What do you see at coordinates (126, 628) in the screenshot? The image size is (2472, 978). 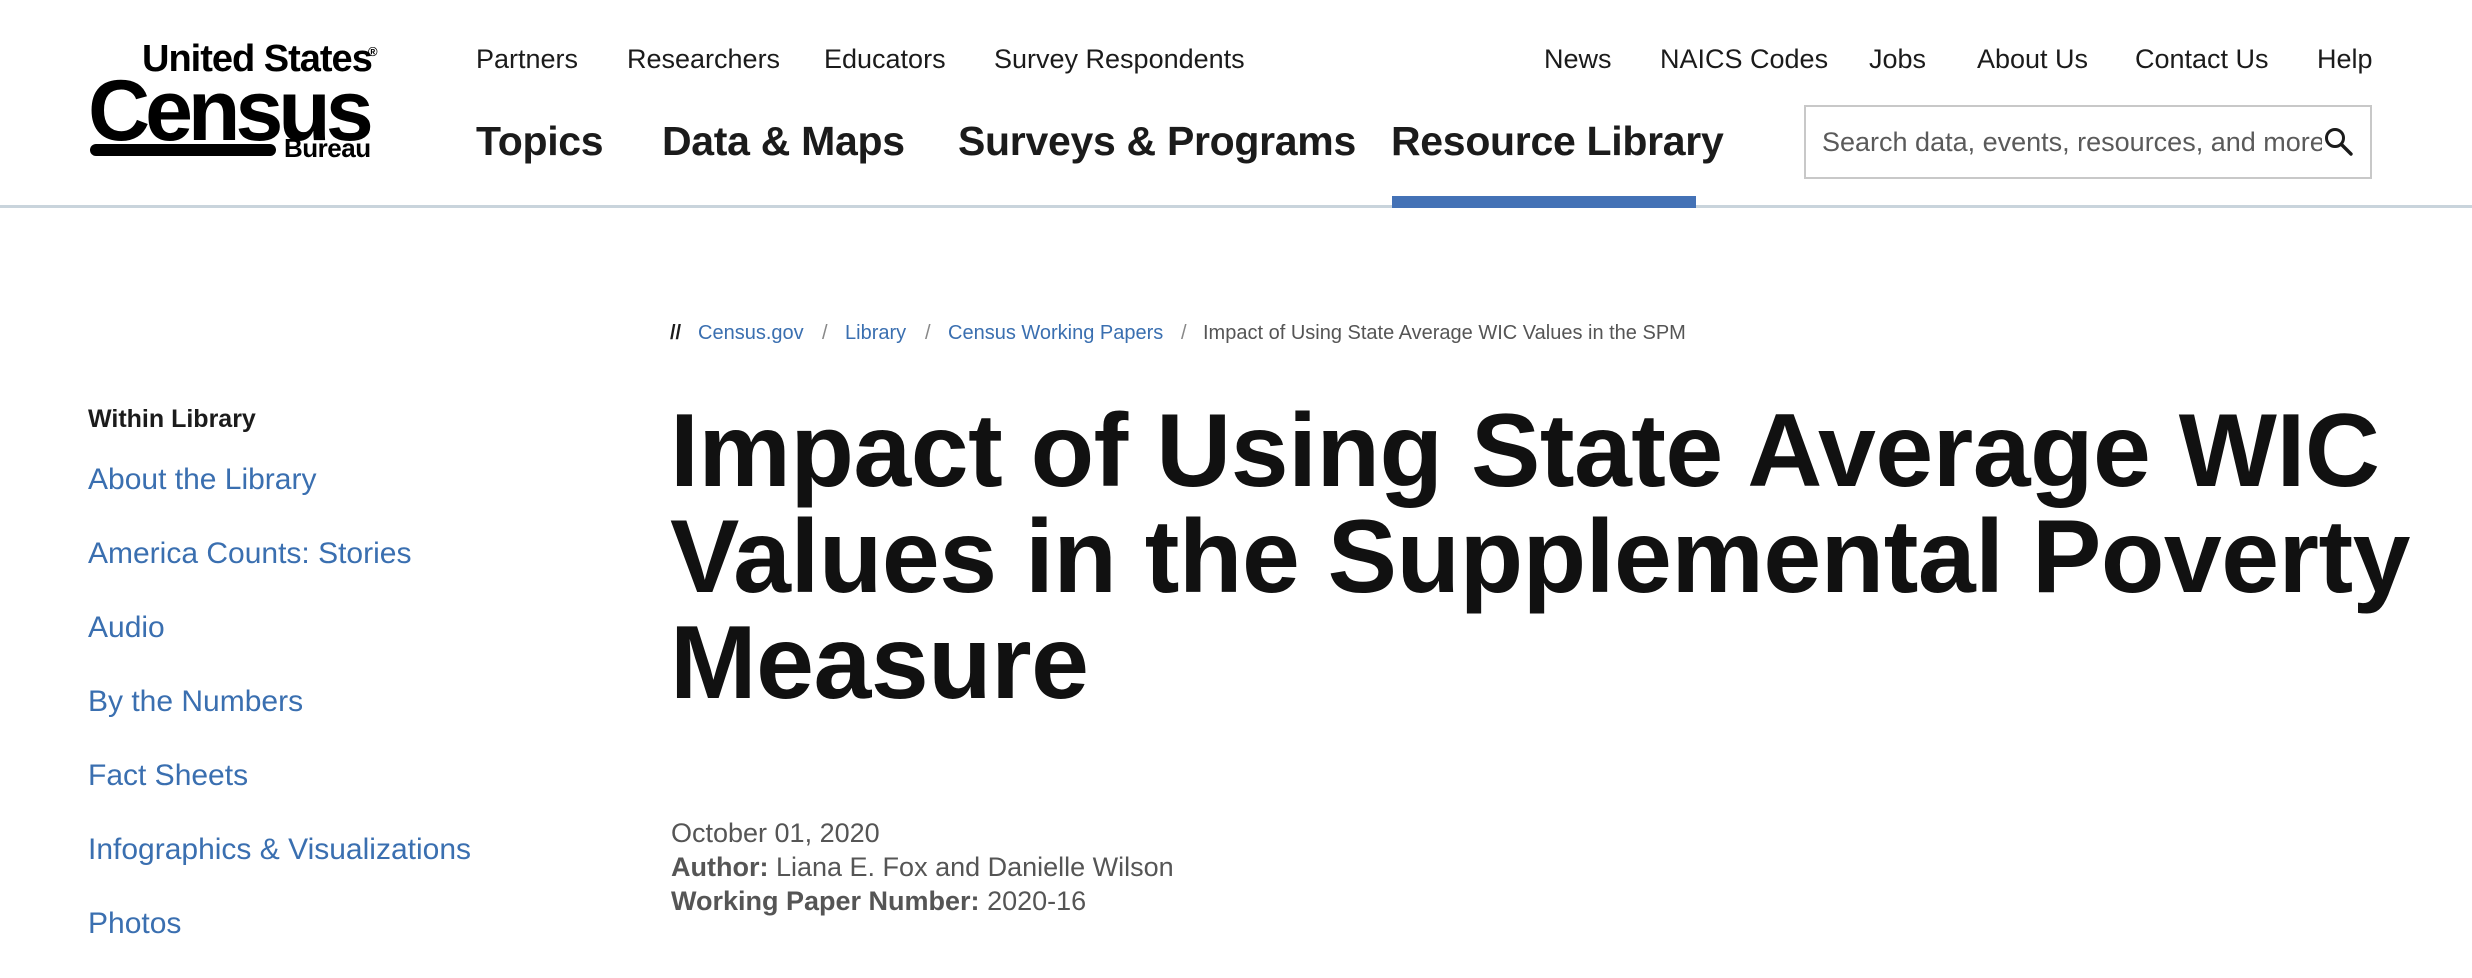 I see `sidebar-item-audio: Audio` at bounding box center [126, 628].